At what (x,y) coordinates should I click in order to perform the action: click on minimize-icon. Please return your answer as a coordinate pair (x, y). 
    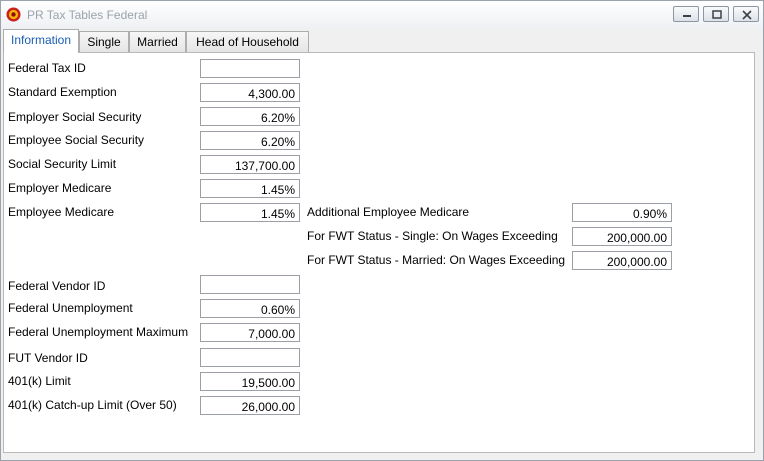
    Looking at the image, I should click on (687, 16).